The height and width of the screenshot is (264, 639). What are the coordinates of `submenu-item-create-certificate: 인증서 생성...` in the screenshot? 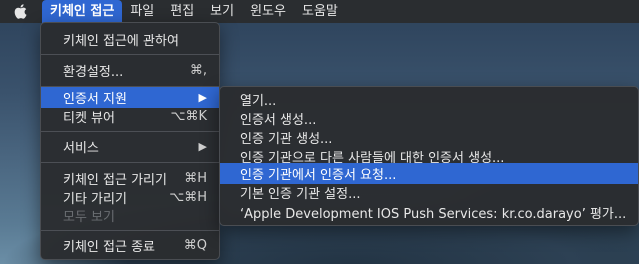 It's located at (429, 118).